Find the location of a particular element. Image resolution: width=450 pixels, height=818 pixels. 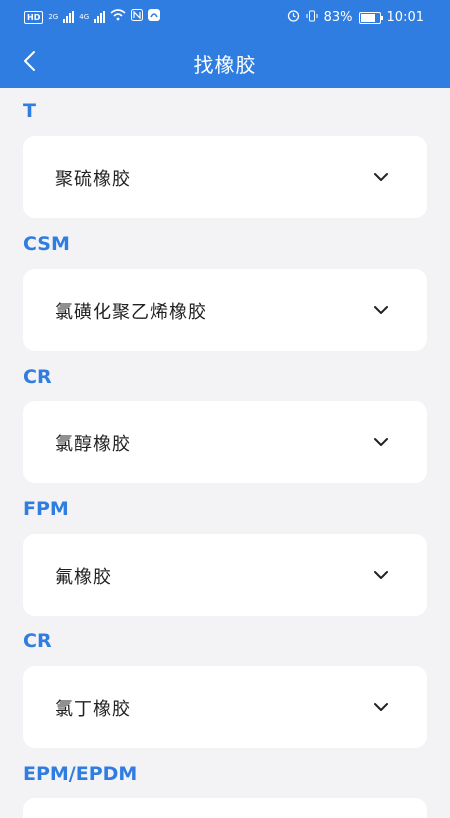

list-item-label: 聚硫橡胶 is located at coordinates (93, 179).